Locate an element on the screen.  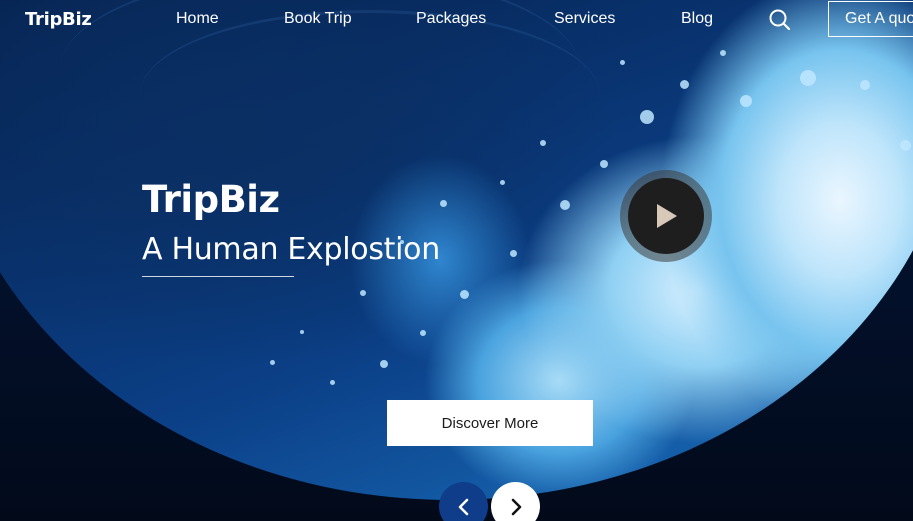
discover-more-button: Discover More is located at coordinates (490, 423).